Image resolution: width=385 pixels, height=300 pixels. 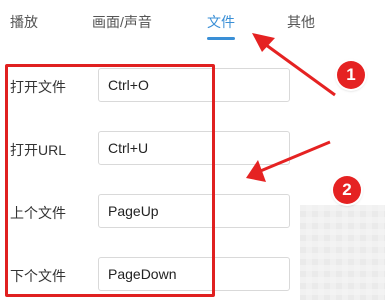 I want to click on open-url-shortcut-field: Ctrl+U, so click(x=194, y=148).